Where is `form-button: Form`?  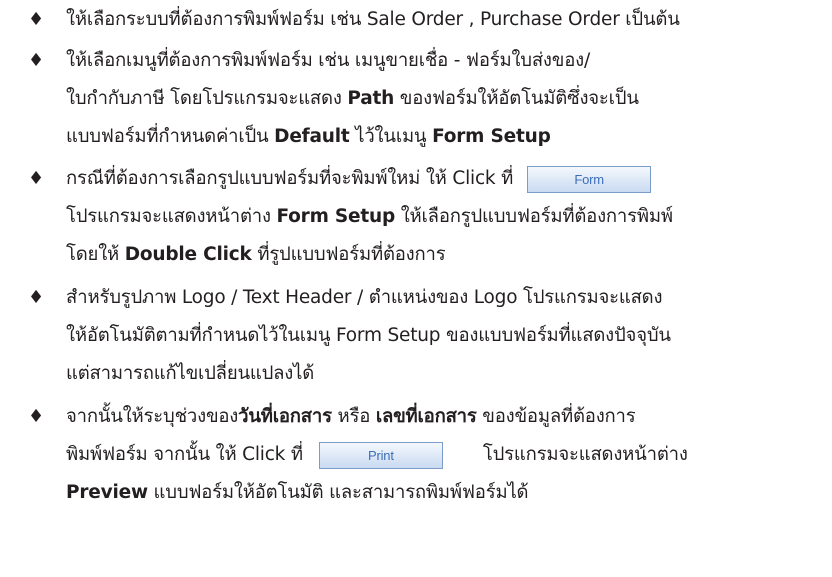
form-button: Form is located at coordinates (589, 179).